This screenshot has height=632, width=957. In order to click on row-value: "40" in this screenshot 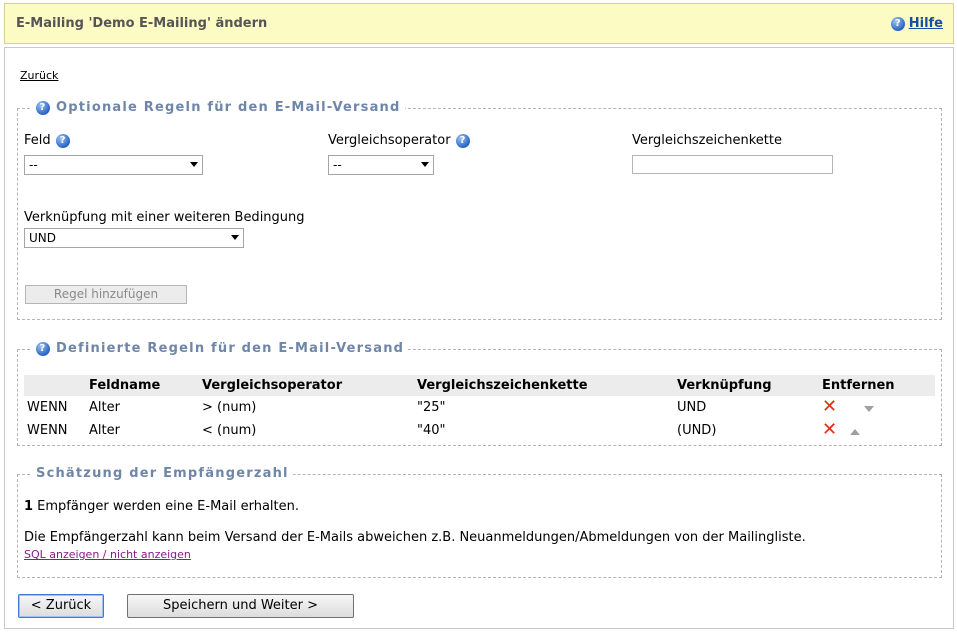, I will do `click(431, 430)`.